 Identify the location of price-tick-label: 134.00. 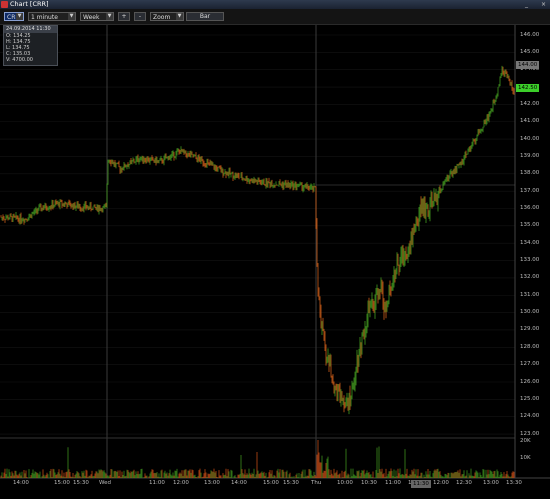
(530, 242).